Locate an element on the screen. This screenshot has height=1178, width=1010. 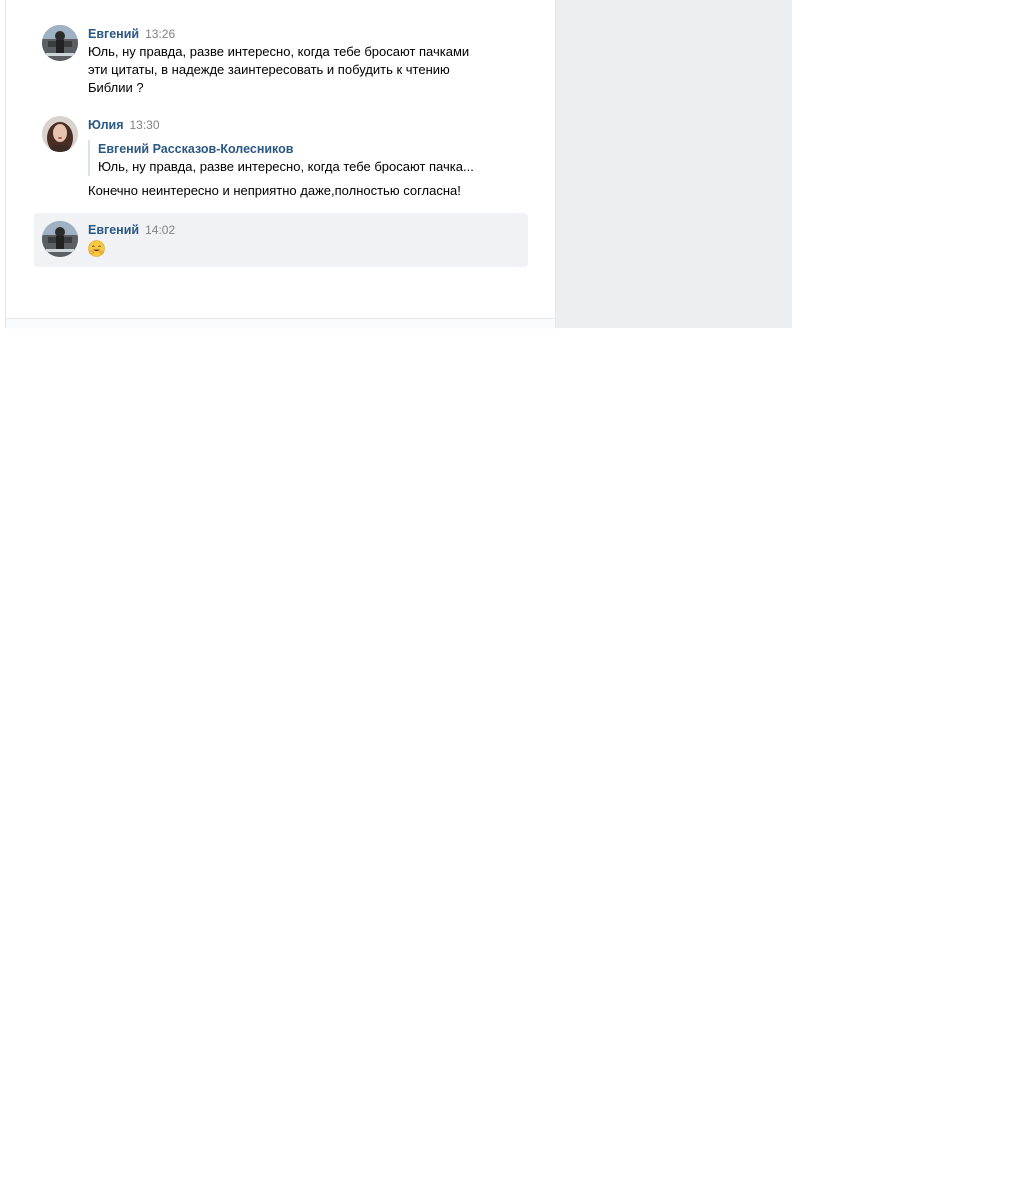
composer-area is located at coordinates (280, 323).